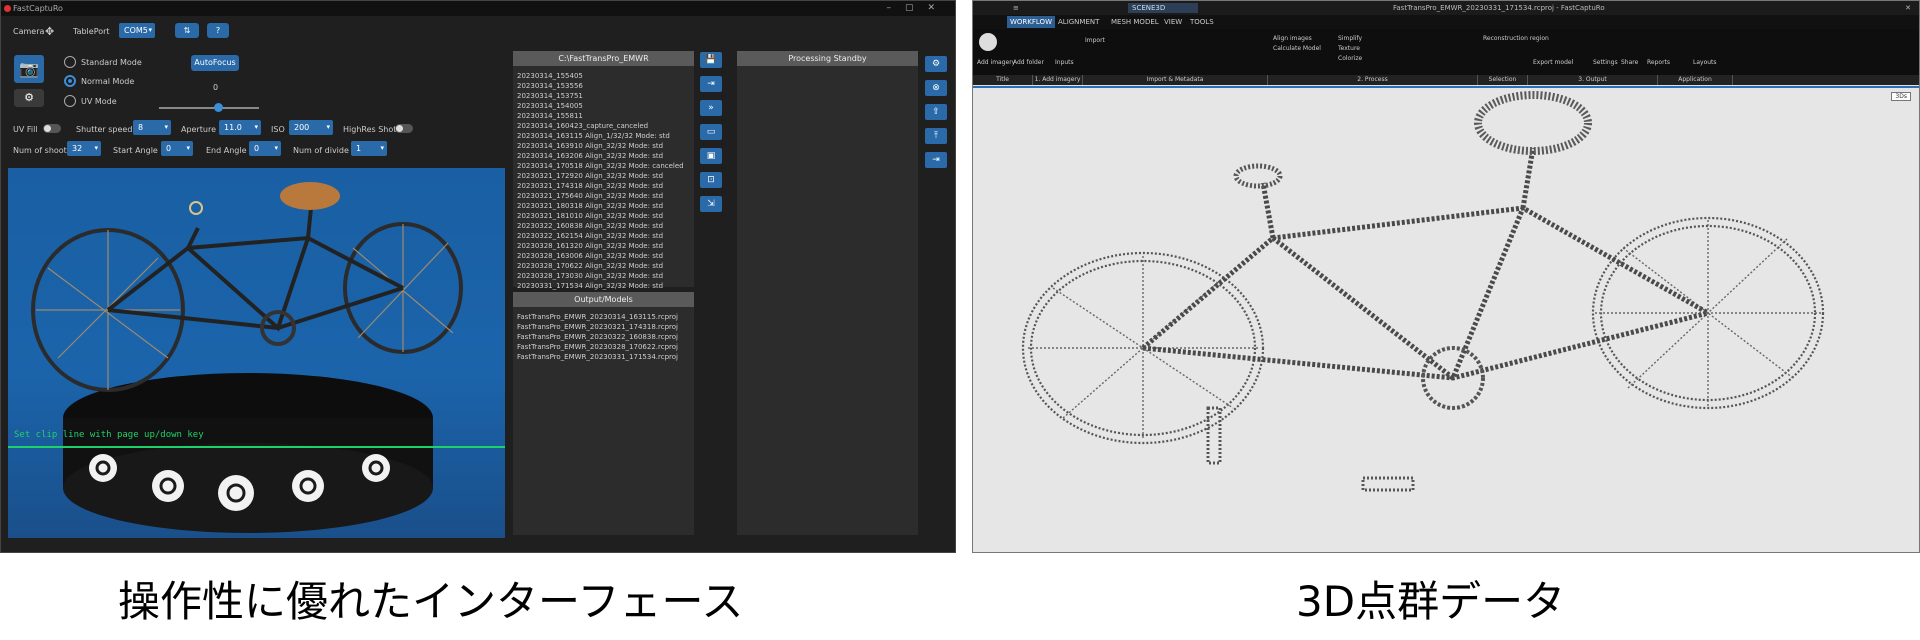 This screenshot has height=640, width=1920. What do you see at coordinates (431, 601) in the screenshot?
I see `left-caption: 操作性に優れたインターフェース` at bounding box center [431, 601].